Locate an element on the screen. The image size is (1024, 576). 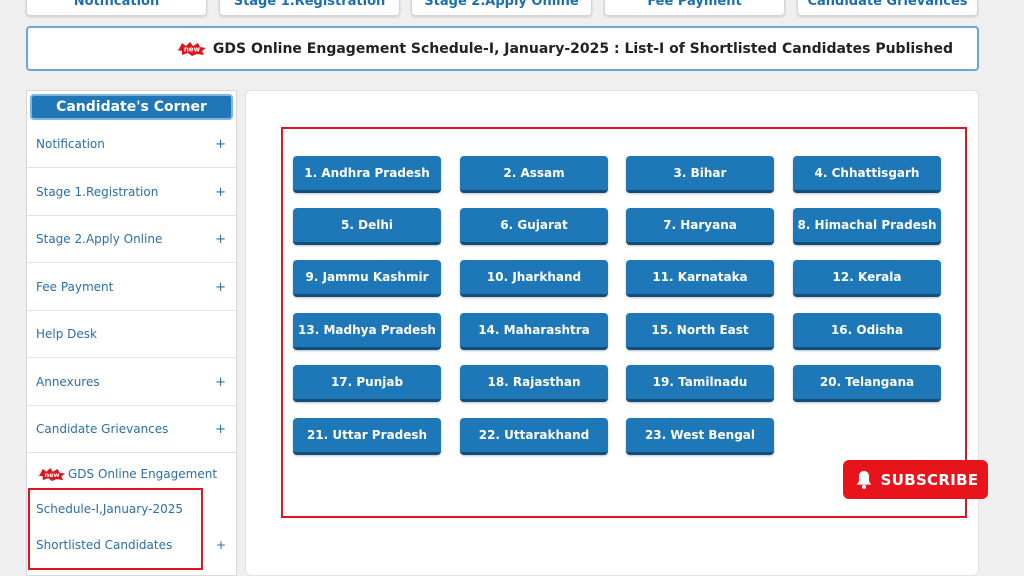
sidebar-item-label: Stage 1.Registration is located at coordinates (97, 192).